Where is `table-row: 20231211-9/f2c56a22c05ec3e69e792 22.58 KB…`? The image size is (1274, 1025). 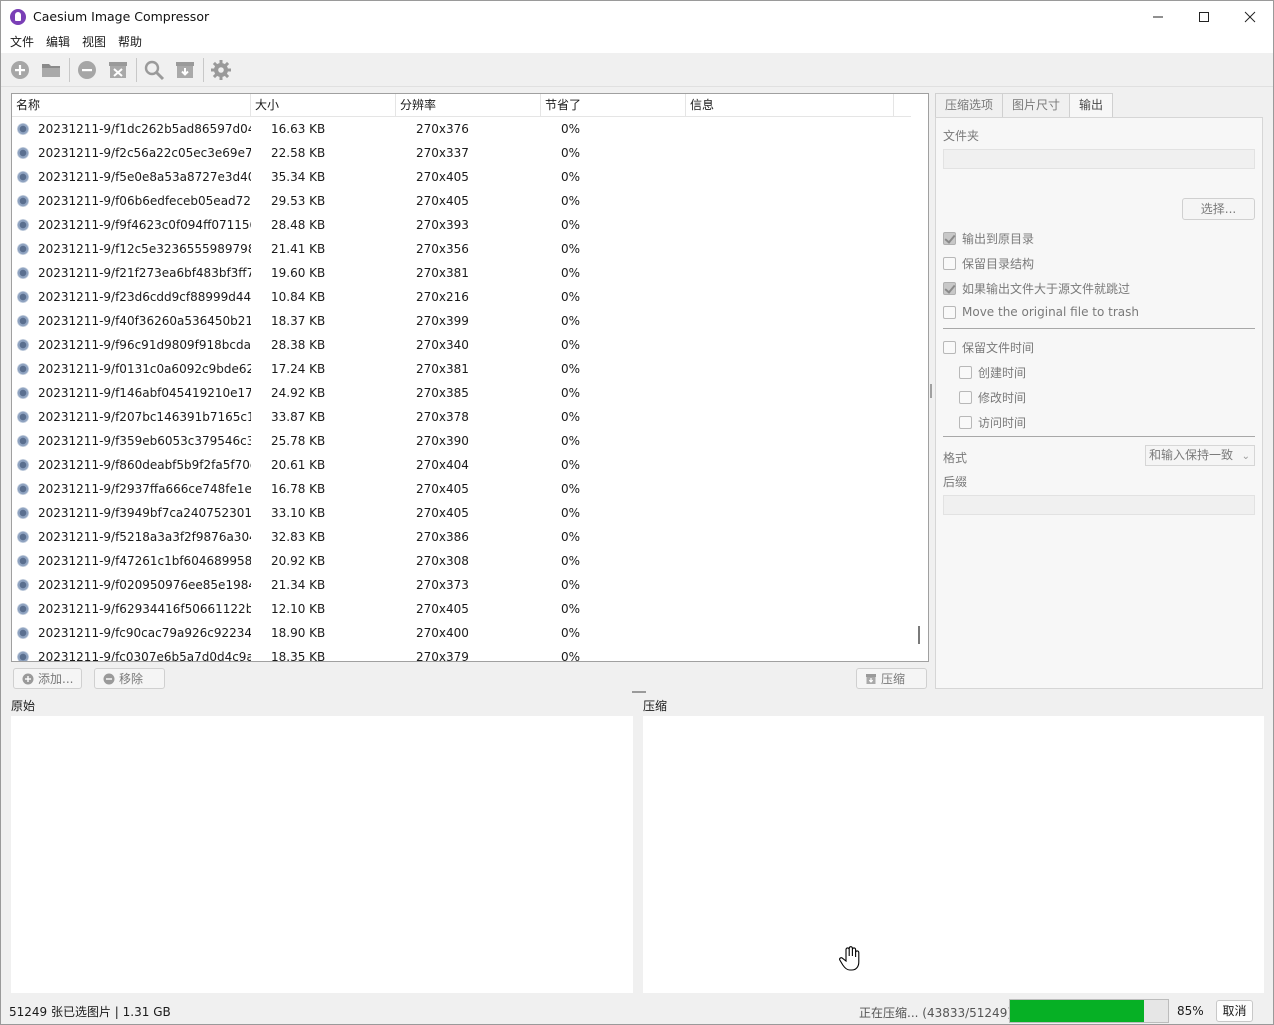 table-row: 20231211-9/f2c56a22c05ec3e69e792 22.58 KB… is located at coordinates (462, 153).